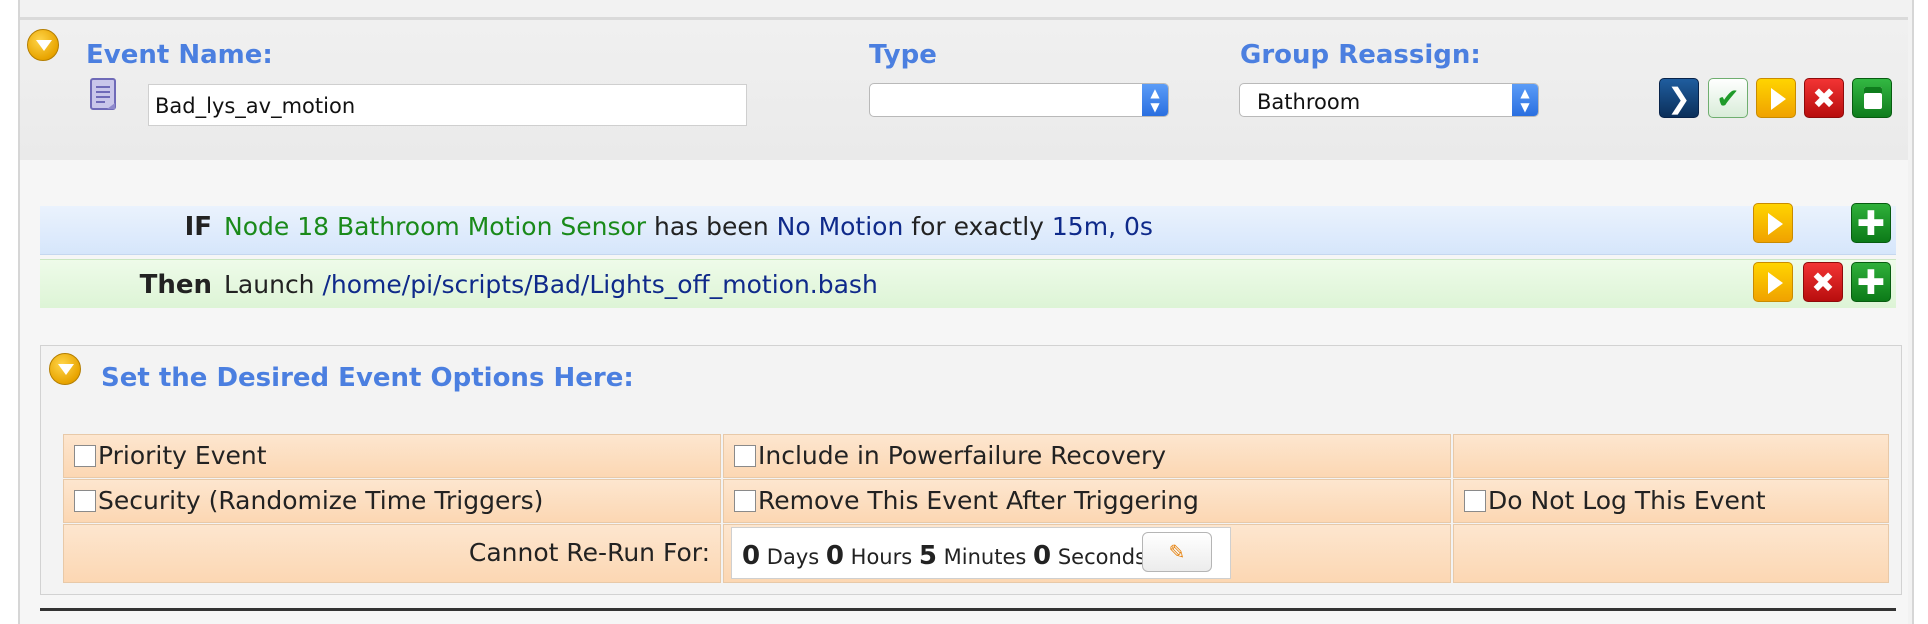  I want to click on empty-rerun-cell, so click(1671, 553).